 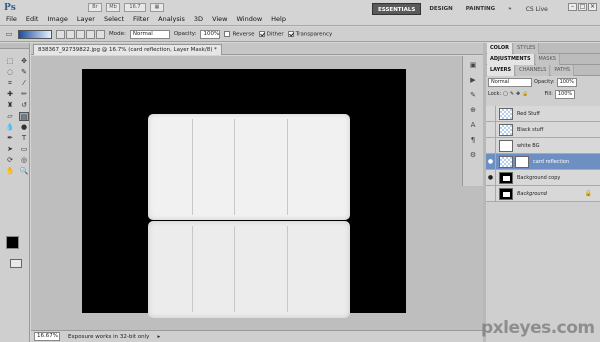 What do you see at coordinates (157, 7) in the screenshot?
I see `arrange-documents-button: ▦` at bounding box center [157, 7].